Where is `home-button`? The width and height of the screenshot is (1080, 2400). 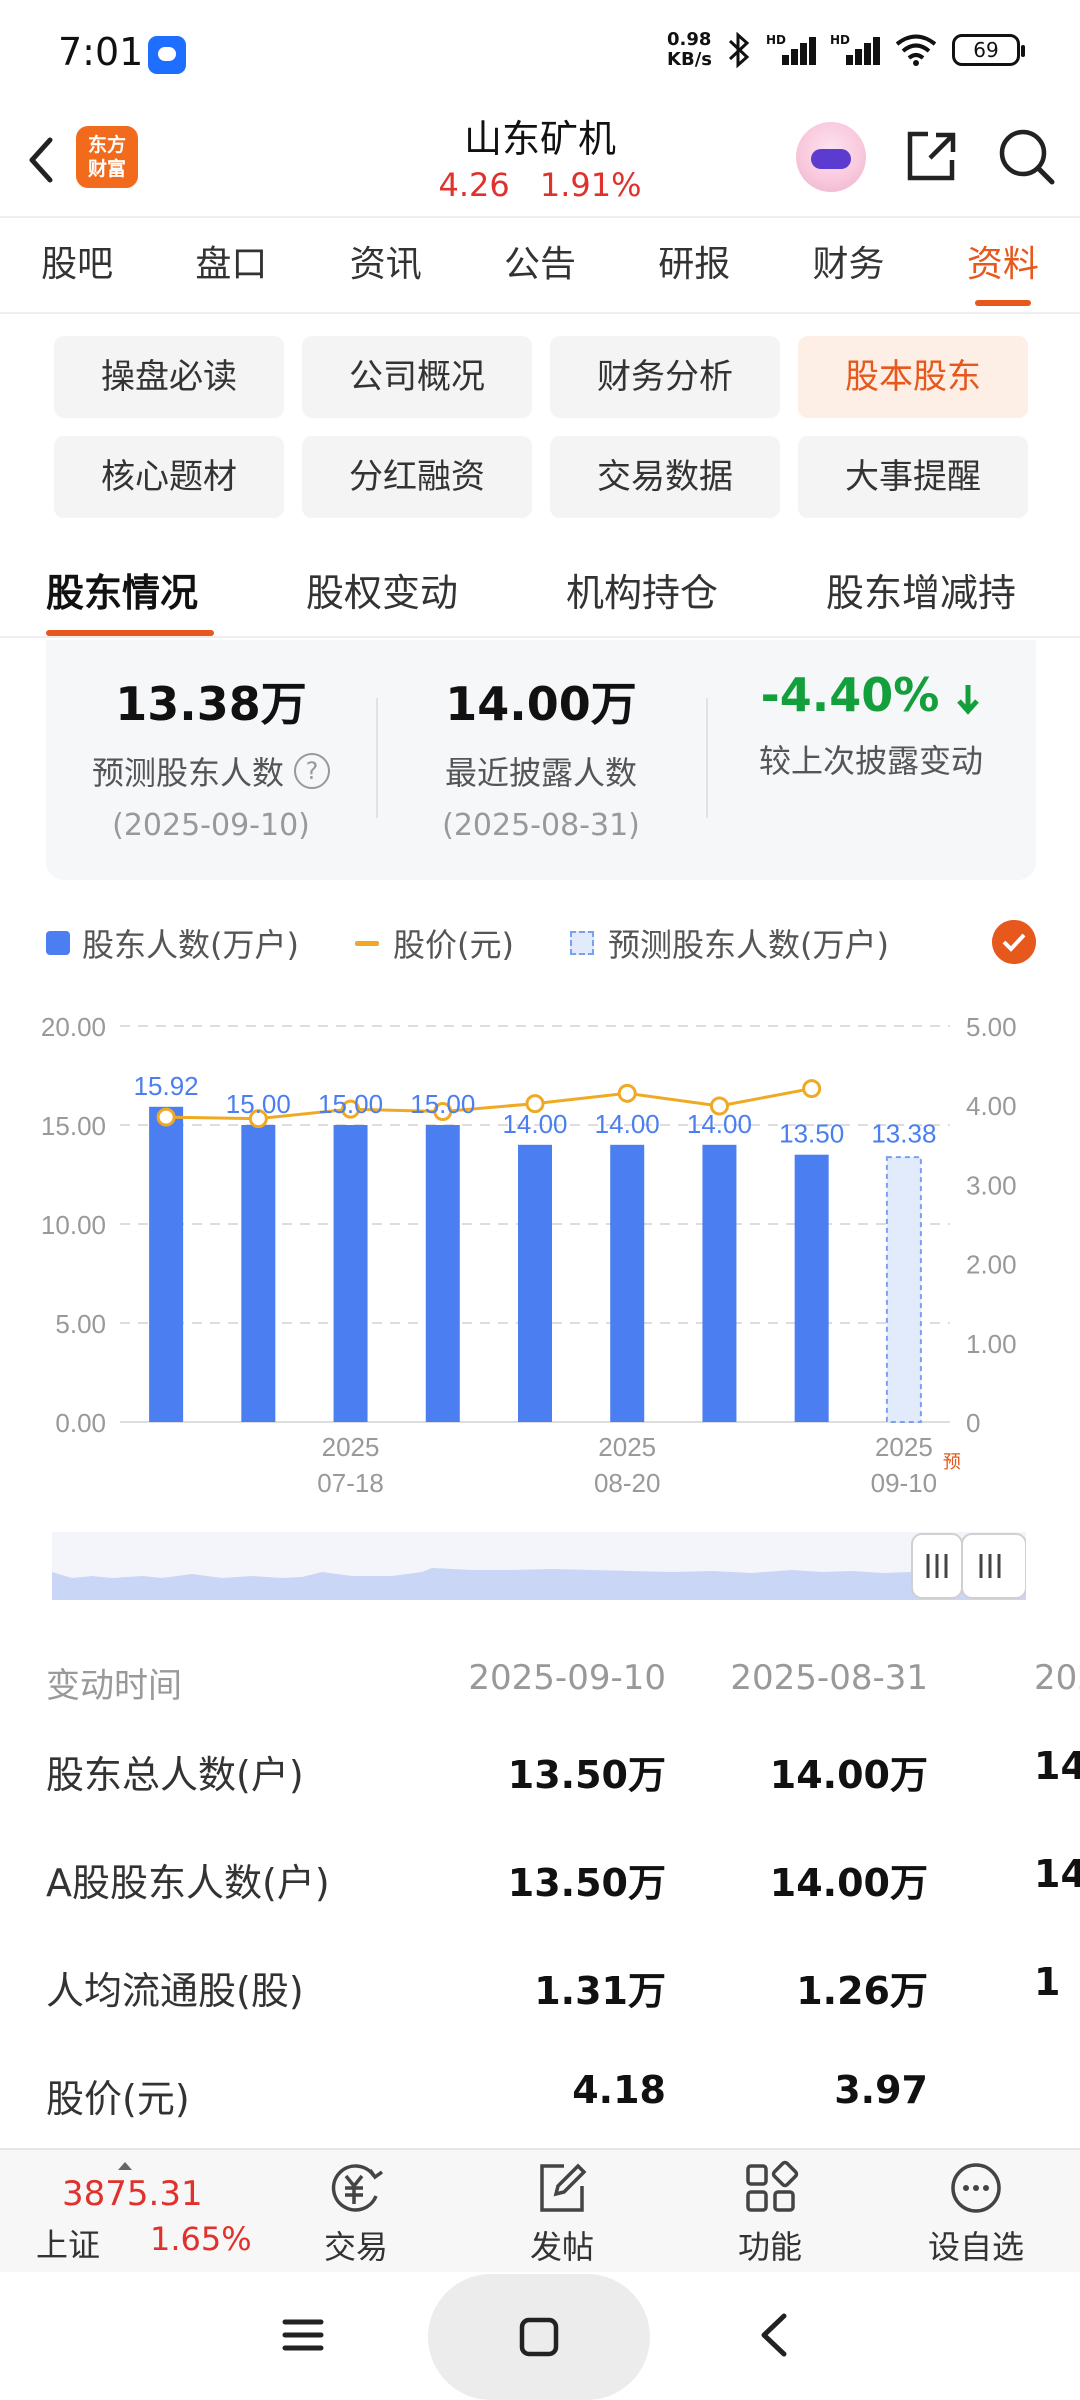 home-button is located at coordinates (539, 2337).